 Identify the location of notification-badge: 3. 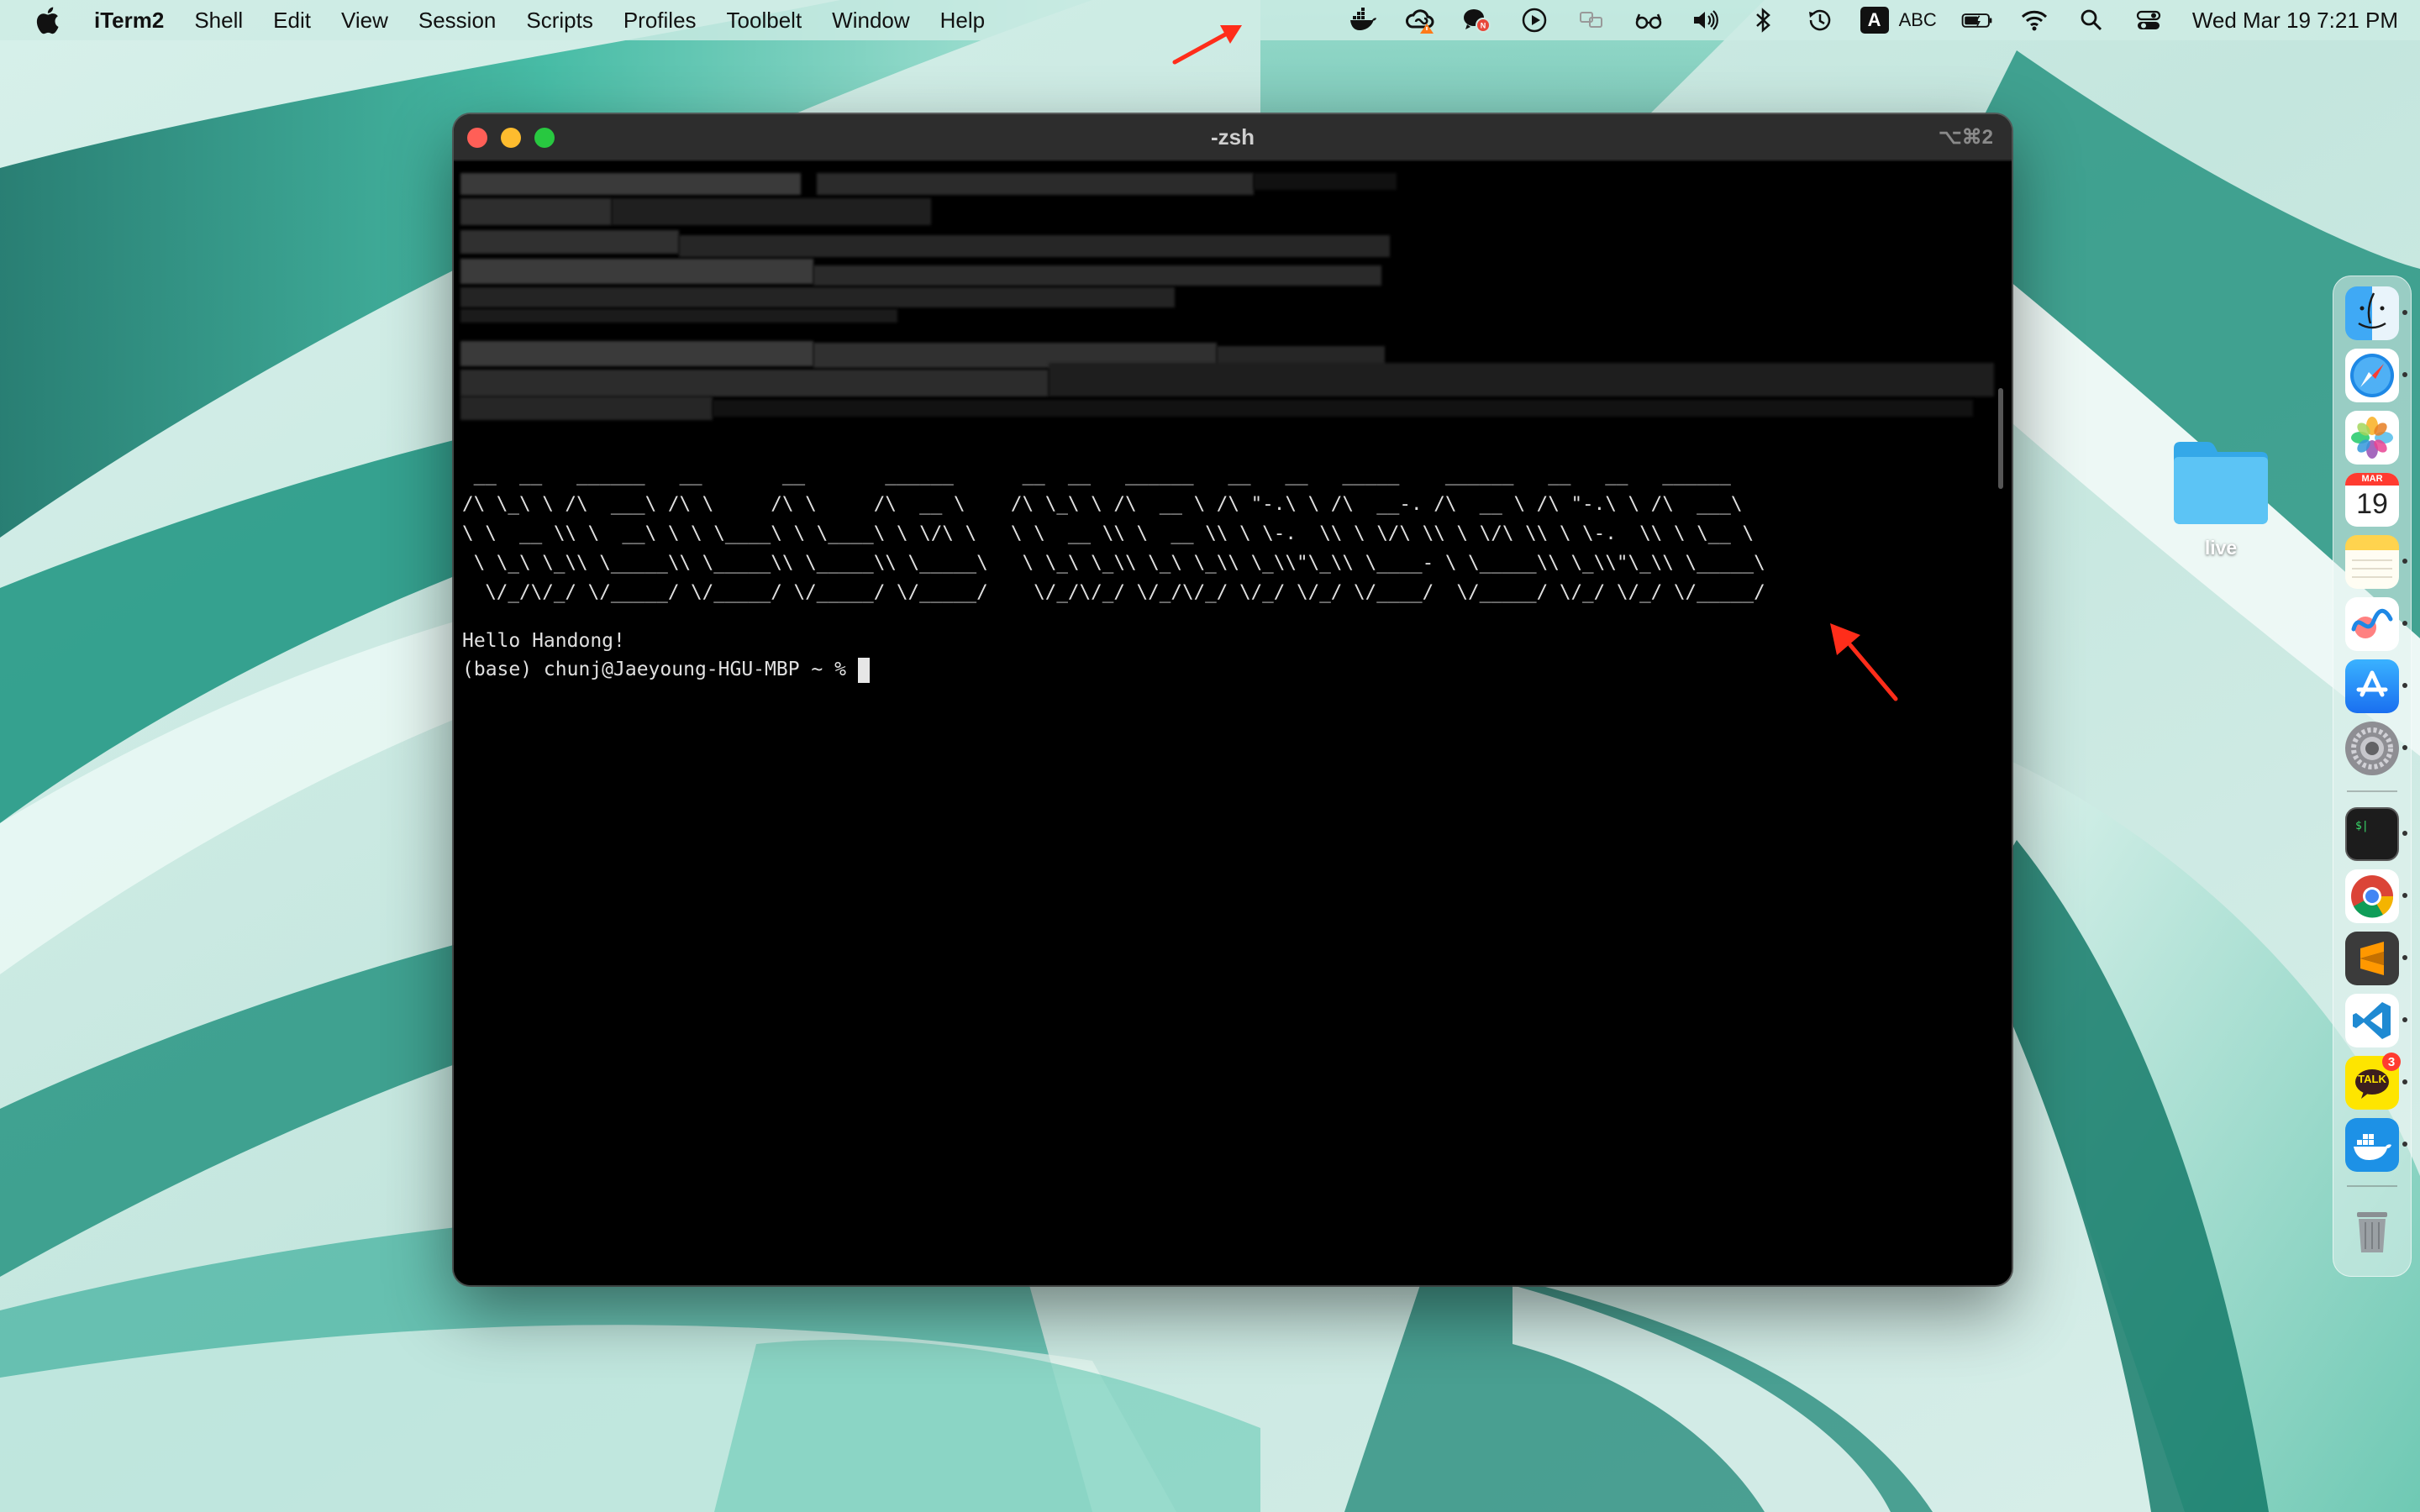
(2391, 1062).